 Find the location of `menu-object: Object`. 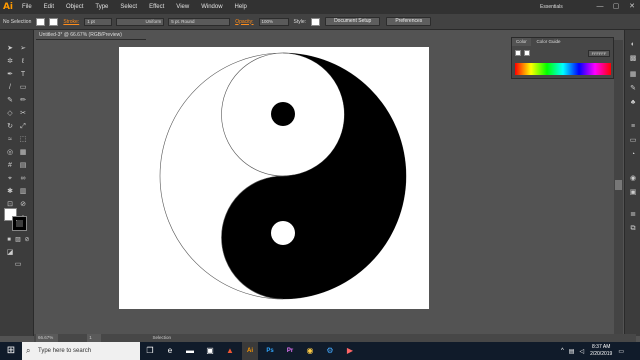

menu-object: Object is located at coordinates (74, 7).